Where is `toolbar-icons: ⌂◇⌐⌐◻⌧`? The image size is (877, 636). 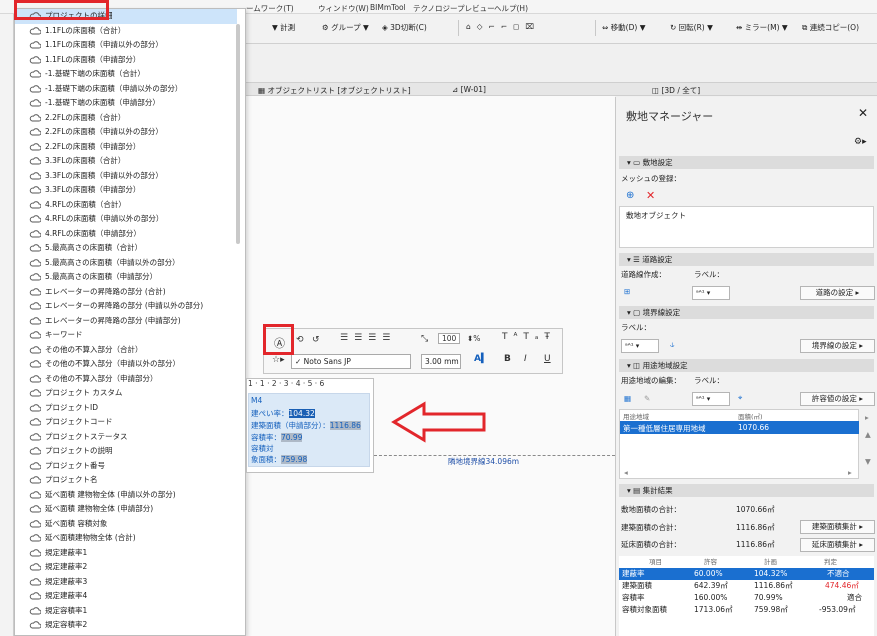
toolbar-icons: ⌂◇⌐⌐◻⌧ is located at coordinates (503, 26).